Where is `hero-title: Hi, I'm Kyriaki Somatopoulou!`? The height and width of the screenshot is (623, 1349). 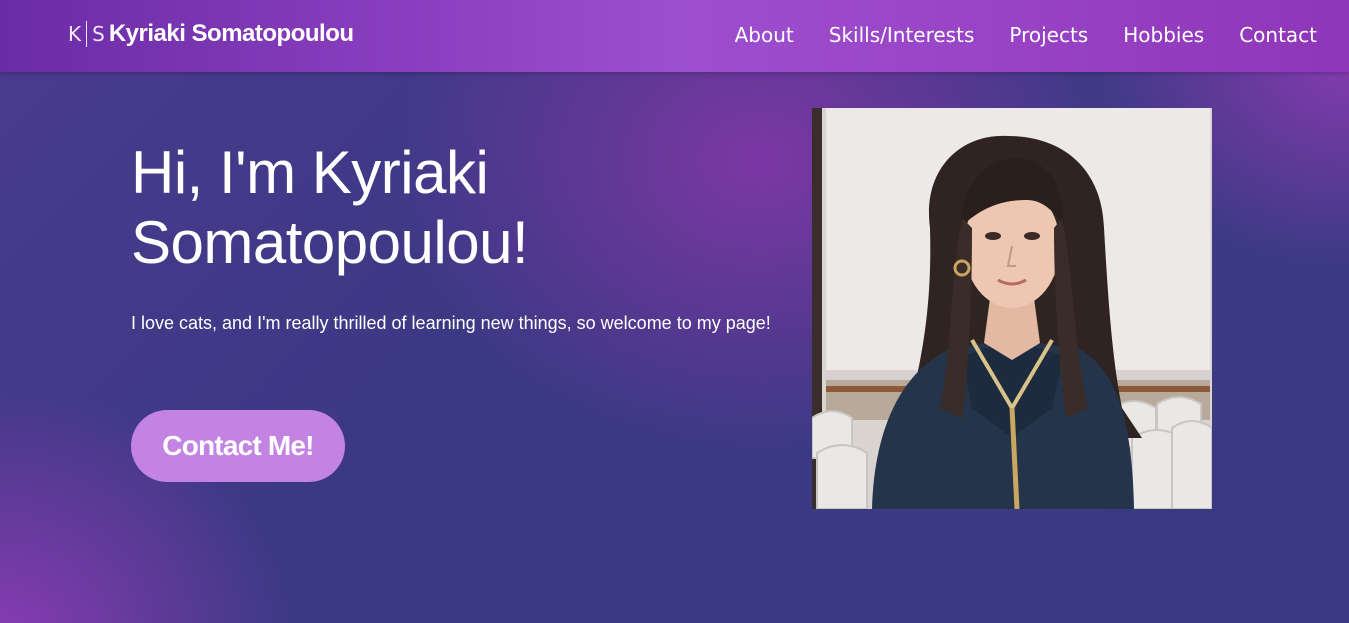 hero-title: Hi, I'm Kyriaki Somatopoulou! is located at coordinates (330, 207).